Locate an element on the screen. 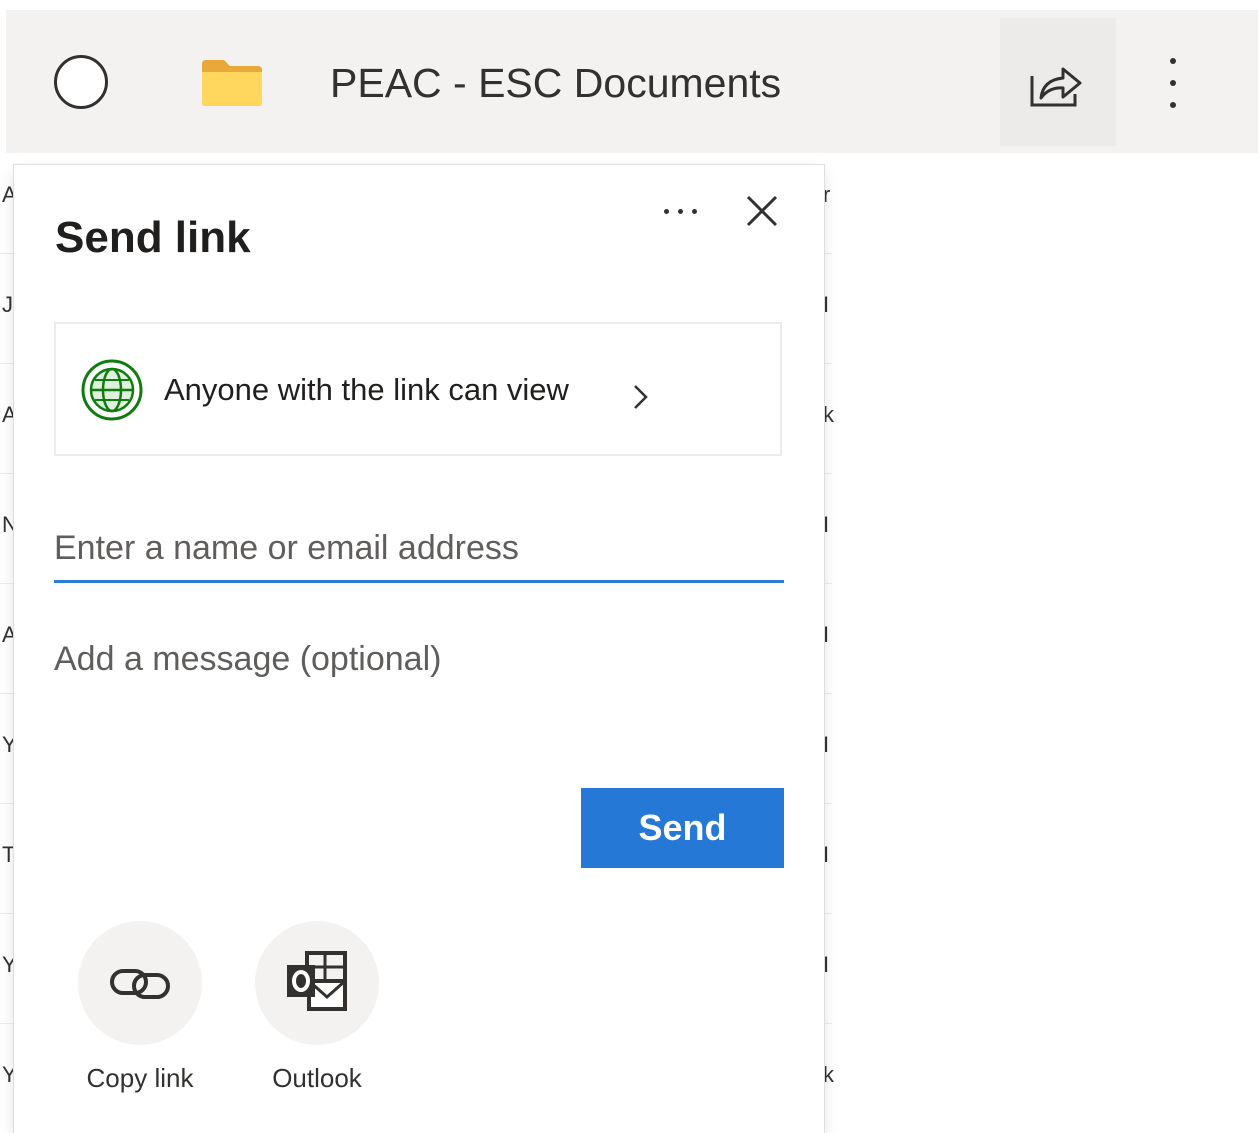 Image resolution: width=1258 pixels, height=1133 pixels. chevron-right-icon is located at coordinates (641, 397).